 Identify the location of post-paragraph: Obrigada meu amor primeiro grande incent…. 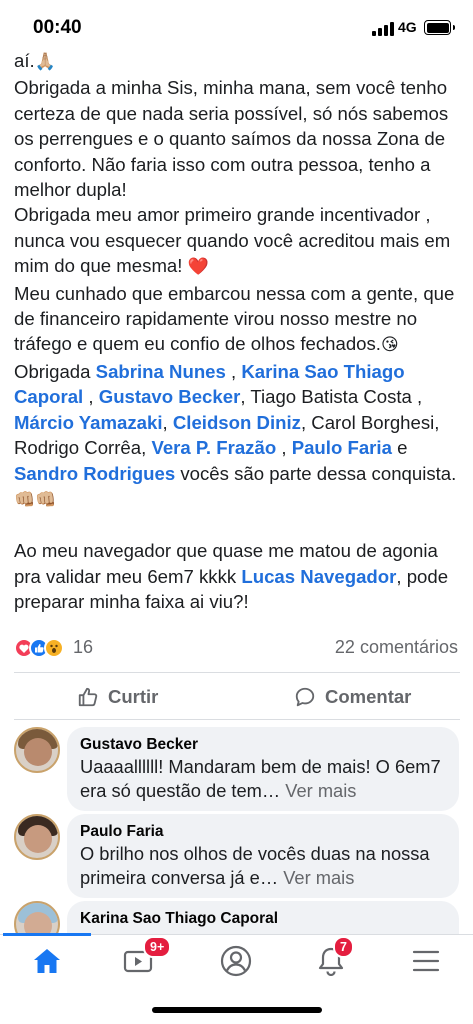
(238, 241).